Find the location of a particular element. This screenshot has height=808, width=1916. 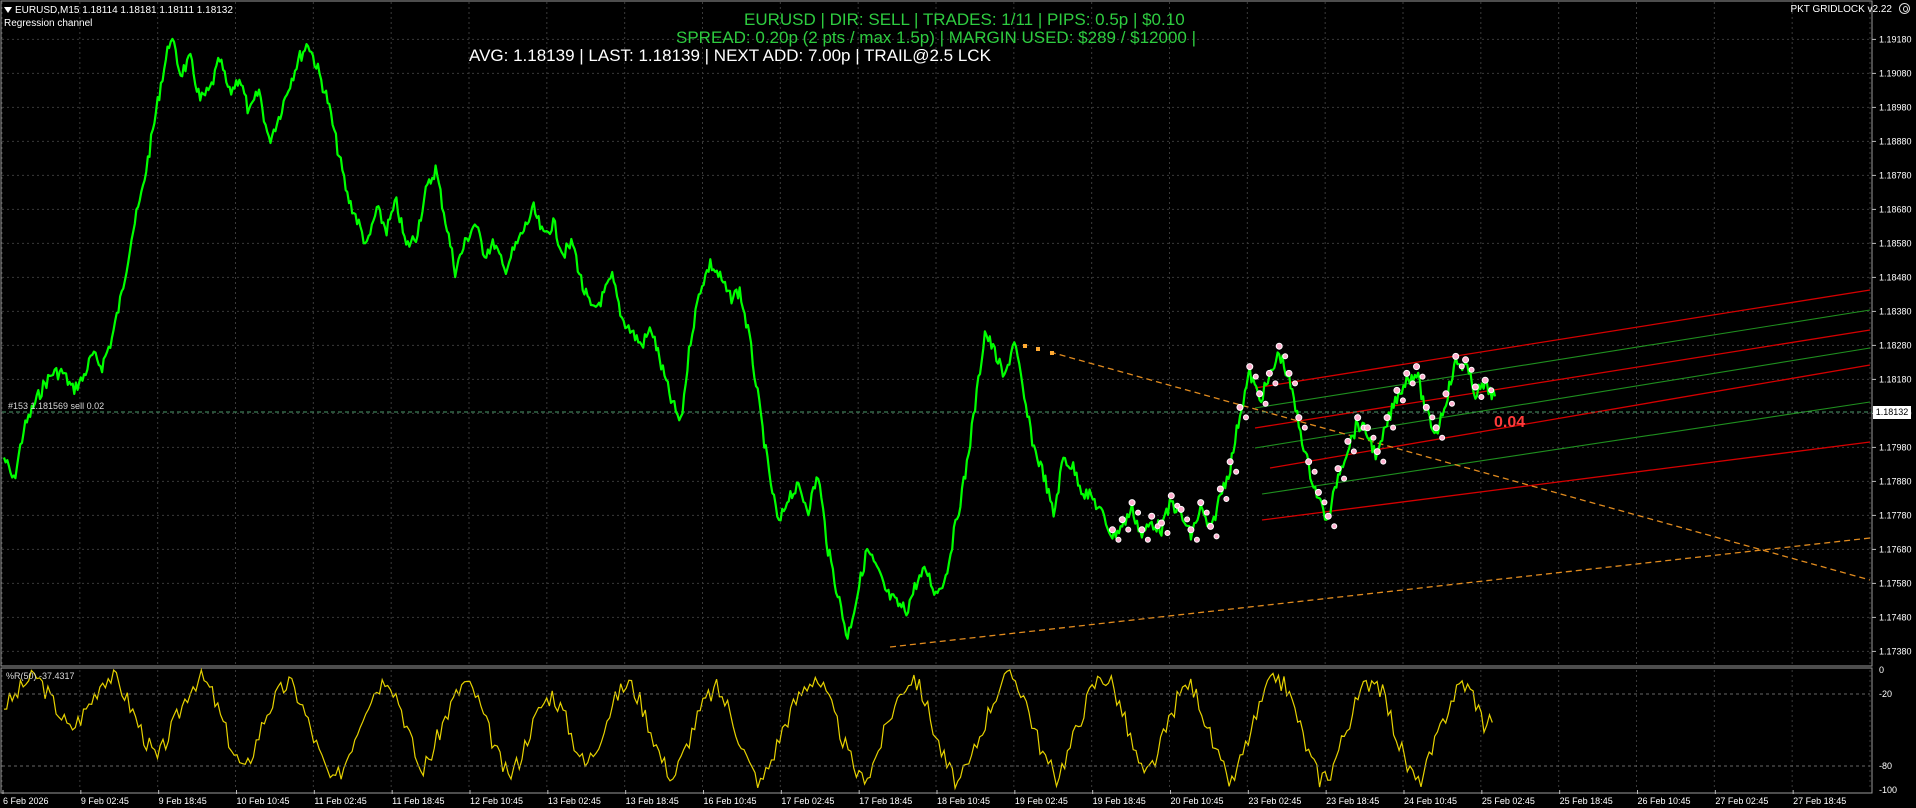

x-tick-label: 11 Feb 18:45 is located at coordinates (418, 801).